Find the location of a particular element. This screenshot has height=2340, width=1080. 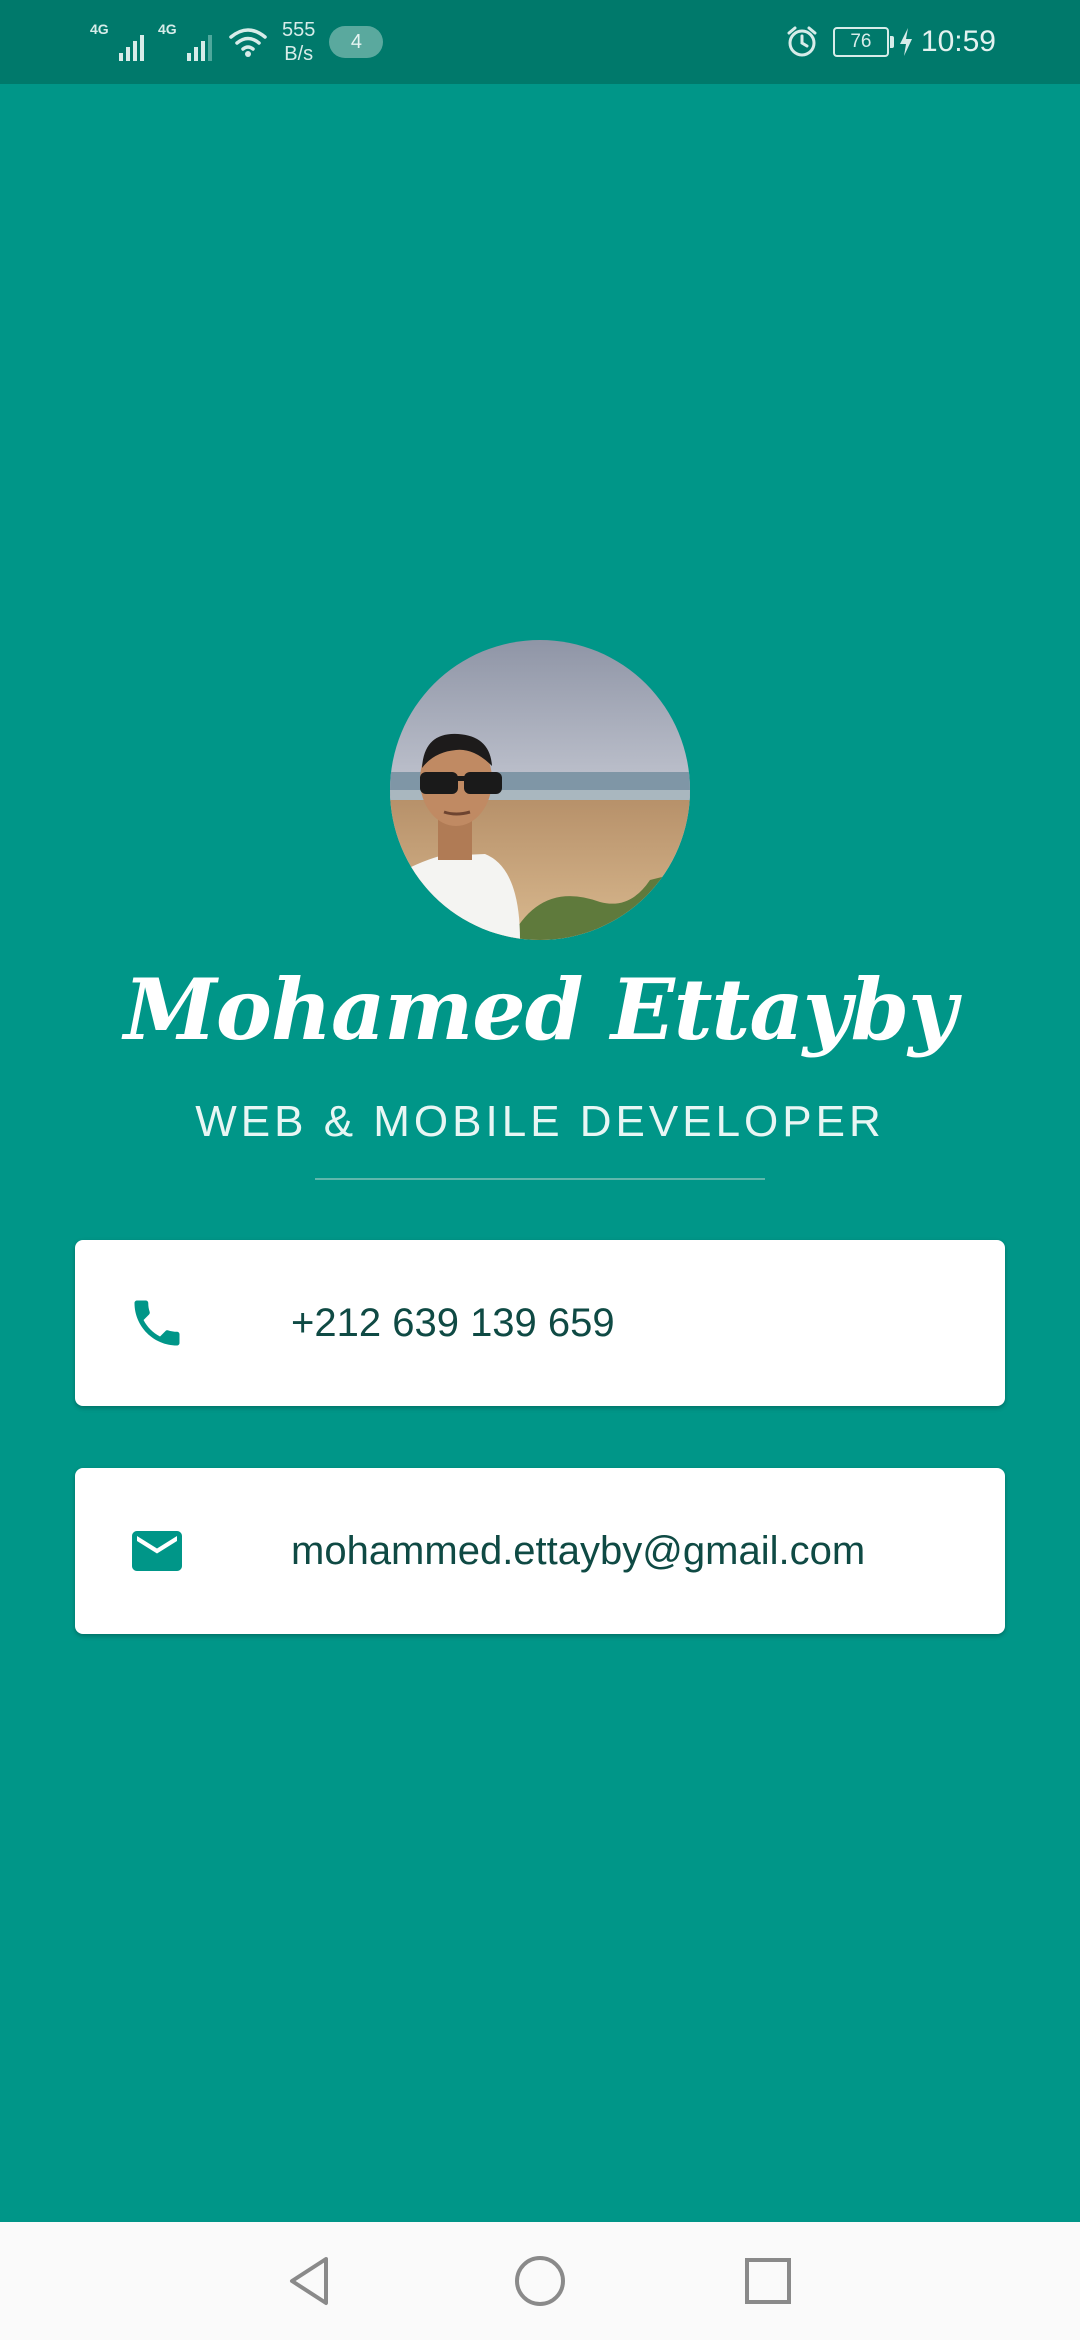

back-button is located at coordinates (309, 2281).